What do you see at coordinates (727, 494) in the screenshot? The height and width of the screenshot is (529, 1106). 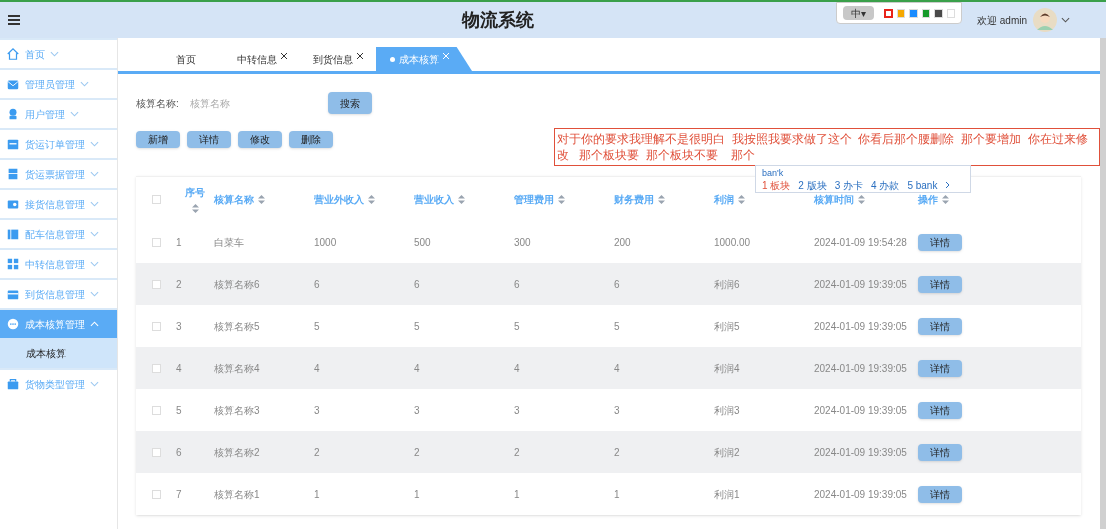 I see `table-cell: 利润1` at bounding box center [727, 494].